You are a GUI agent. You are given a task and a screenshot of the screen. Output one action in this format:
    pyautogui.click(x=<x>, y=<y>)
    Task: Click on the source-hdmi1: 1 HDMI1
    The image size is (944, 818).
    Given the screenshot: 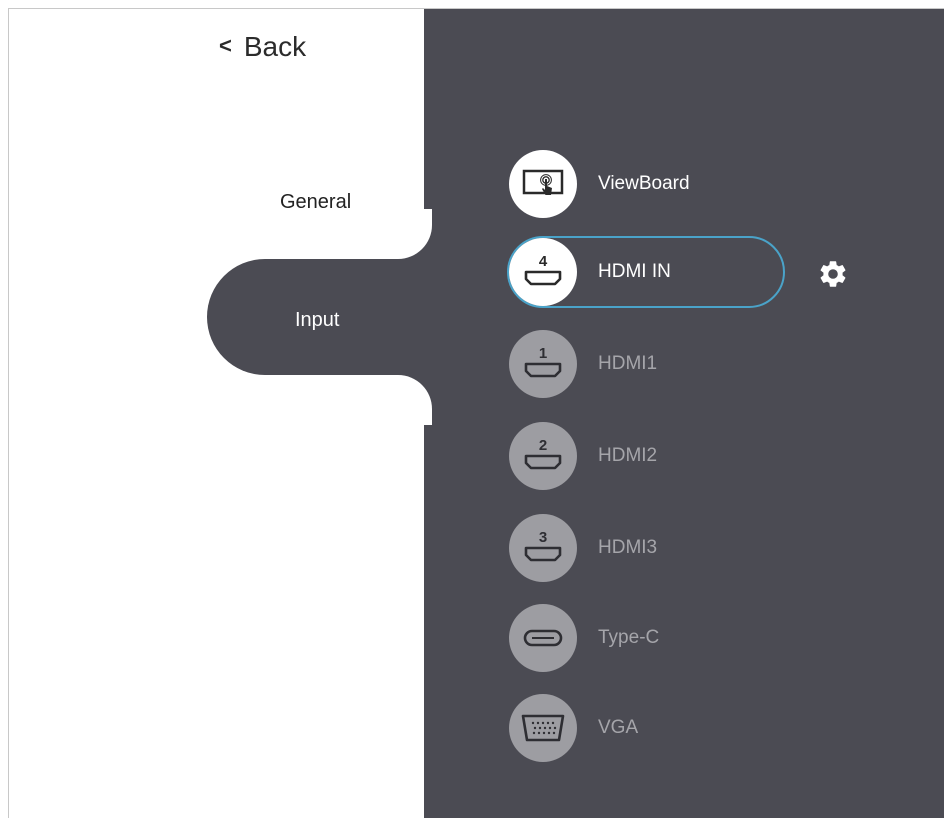 What is the action you would take?
    pyautogui.click(x=659, y=364)
    